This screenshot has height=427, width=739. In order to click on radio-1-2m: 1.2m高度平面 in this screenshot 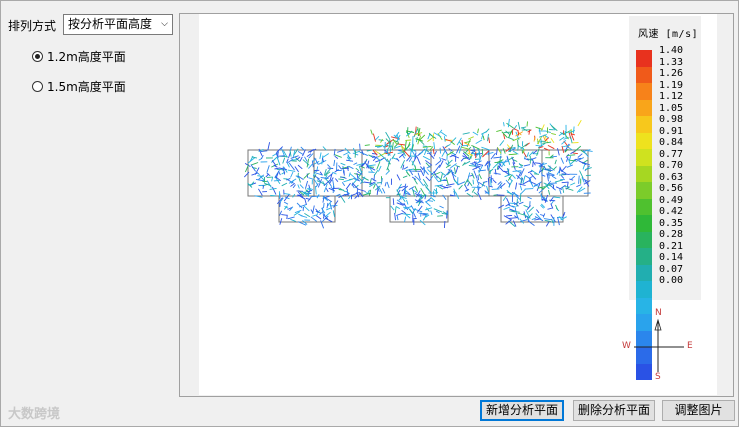, I will do `click(79, 56)`.